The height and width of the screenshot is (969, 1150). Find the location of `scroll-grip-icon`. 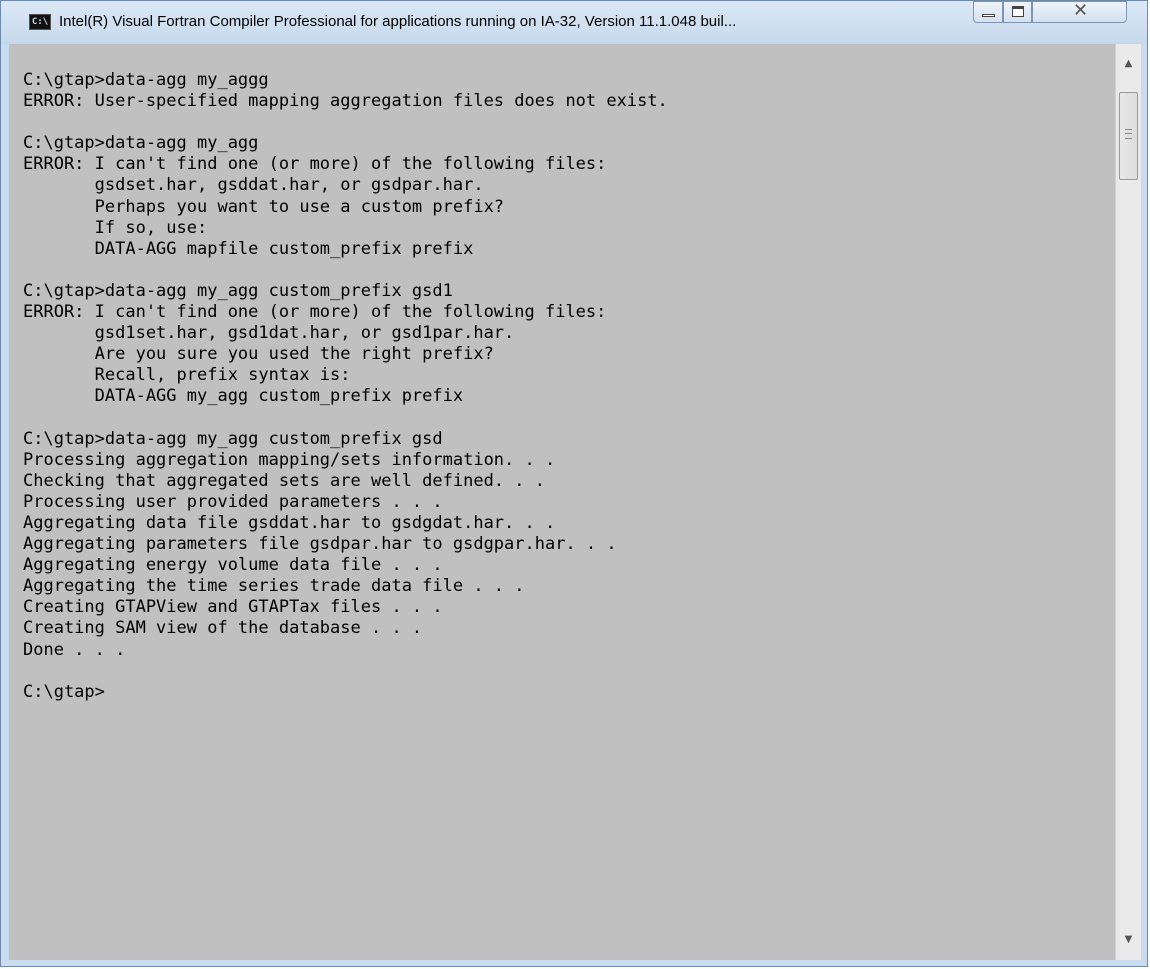

scroll-grip-icon is located at coordinates (1128, 134).